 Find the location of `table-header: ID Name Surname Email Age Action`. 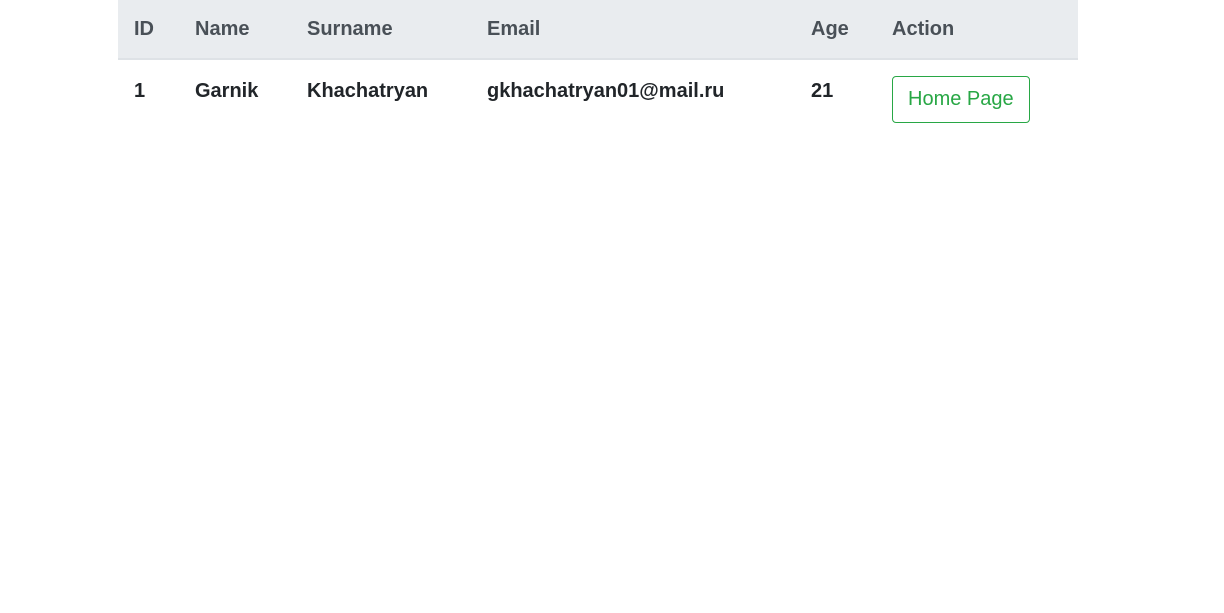

table-header: ID Name Surname Email Age Action is located at coordinates (598, 30).